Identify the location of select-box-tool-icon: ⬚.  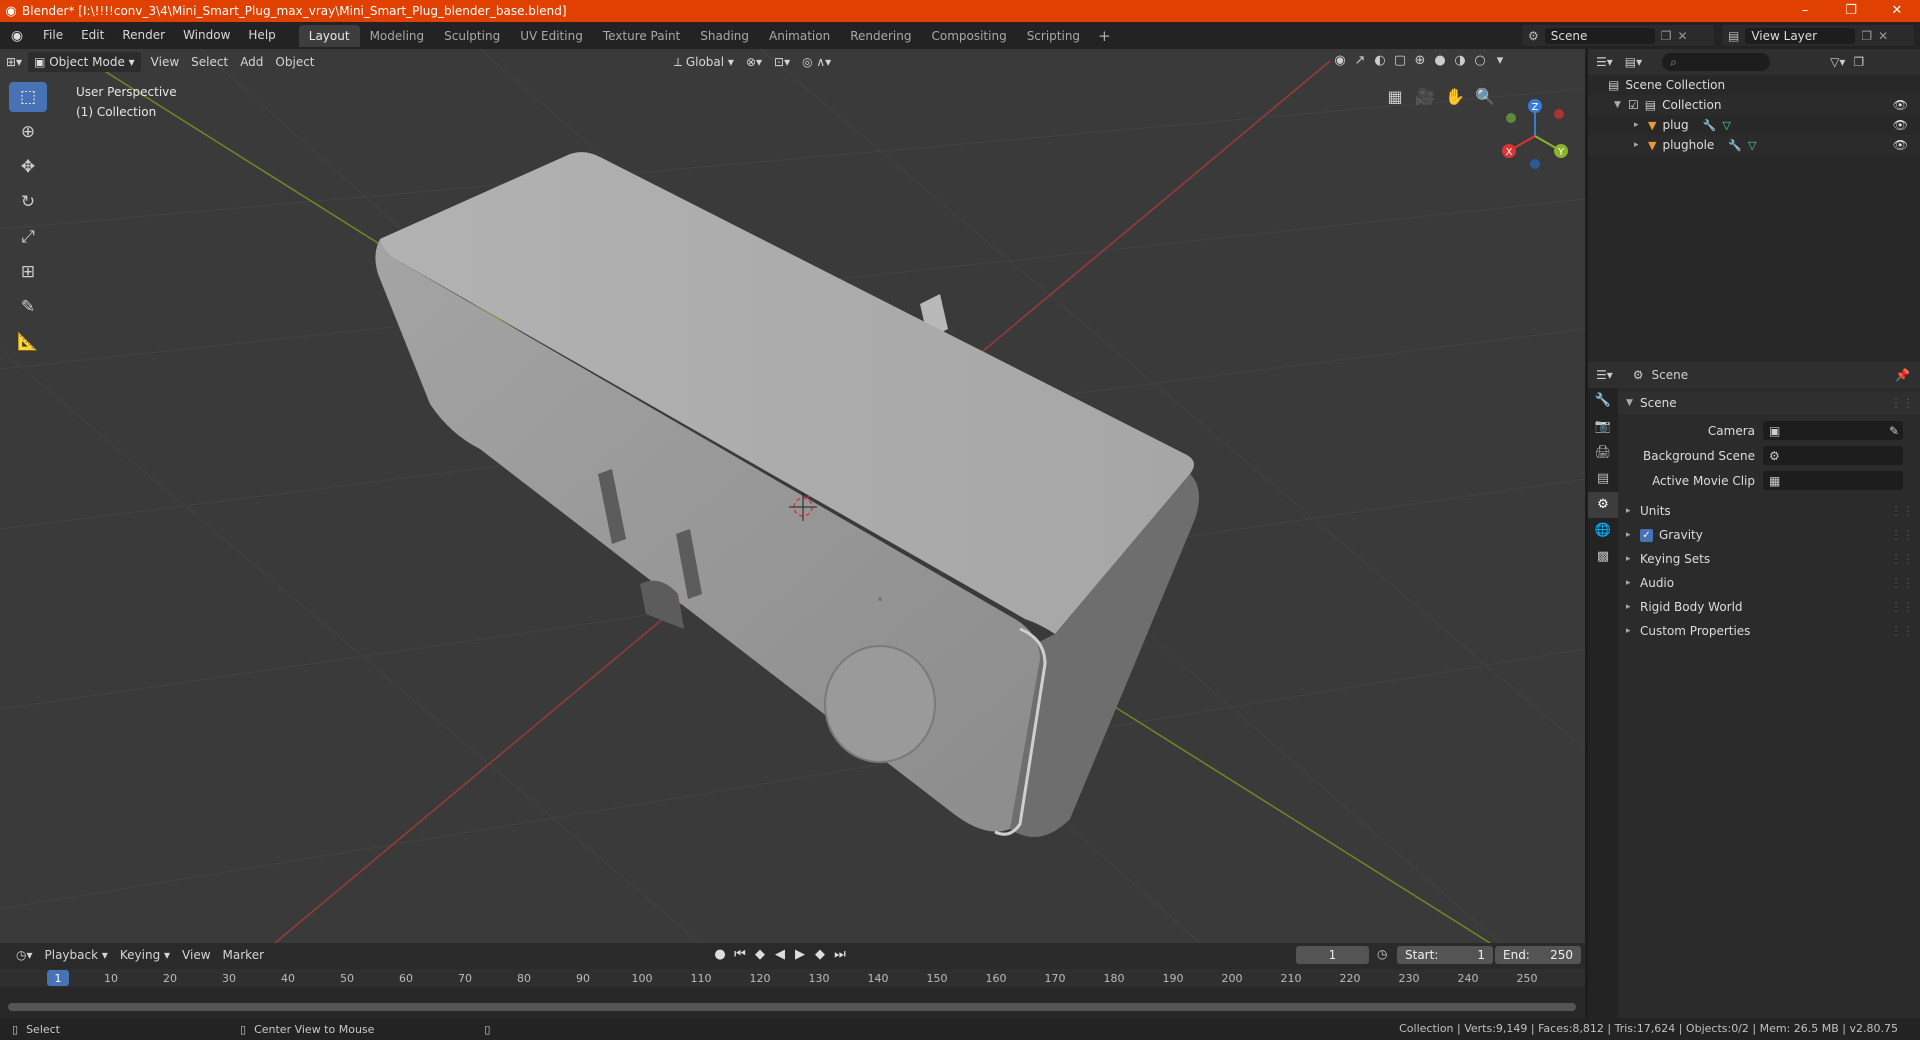
(28, 97).